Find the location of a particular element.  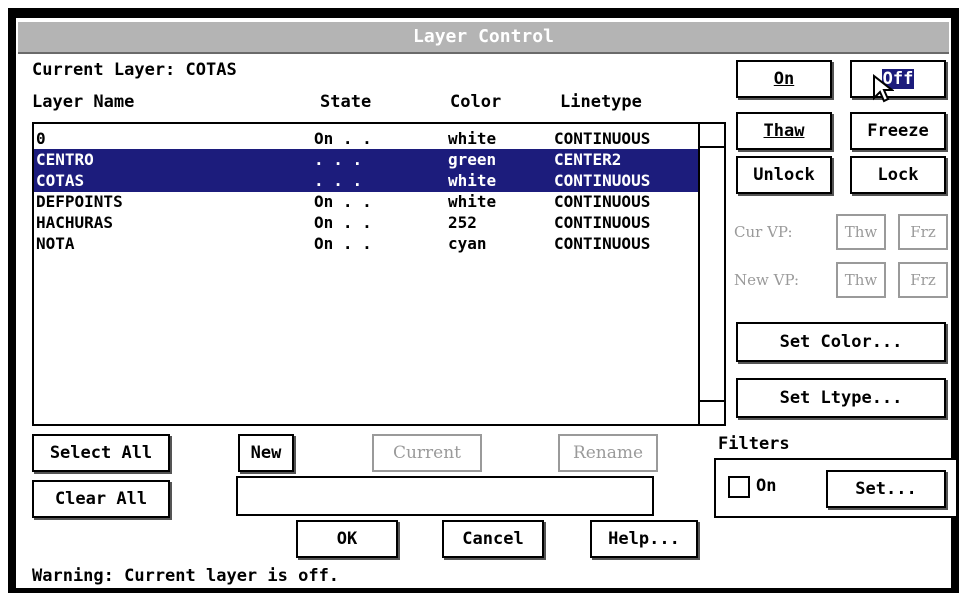

cur-vp-label: Cur VP: is located at coordinates (763, 232).